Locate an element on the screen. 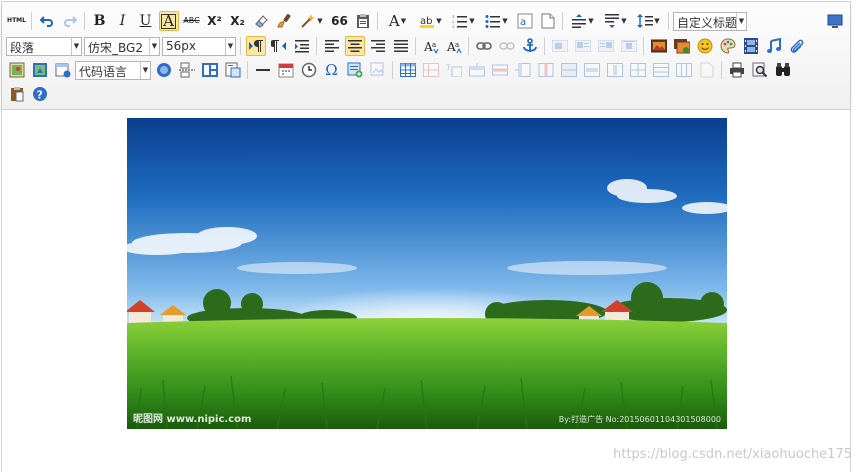 The height and width of the screenshot is (472, 862). paste-plain-button is located at coordinates (363, 21).